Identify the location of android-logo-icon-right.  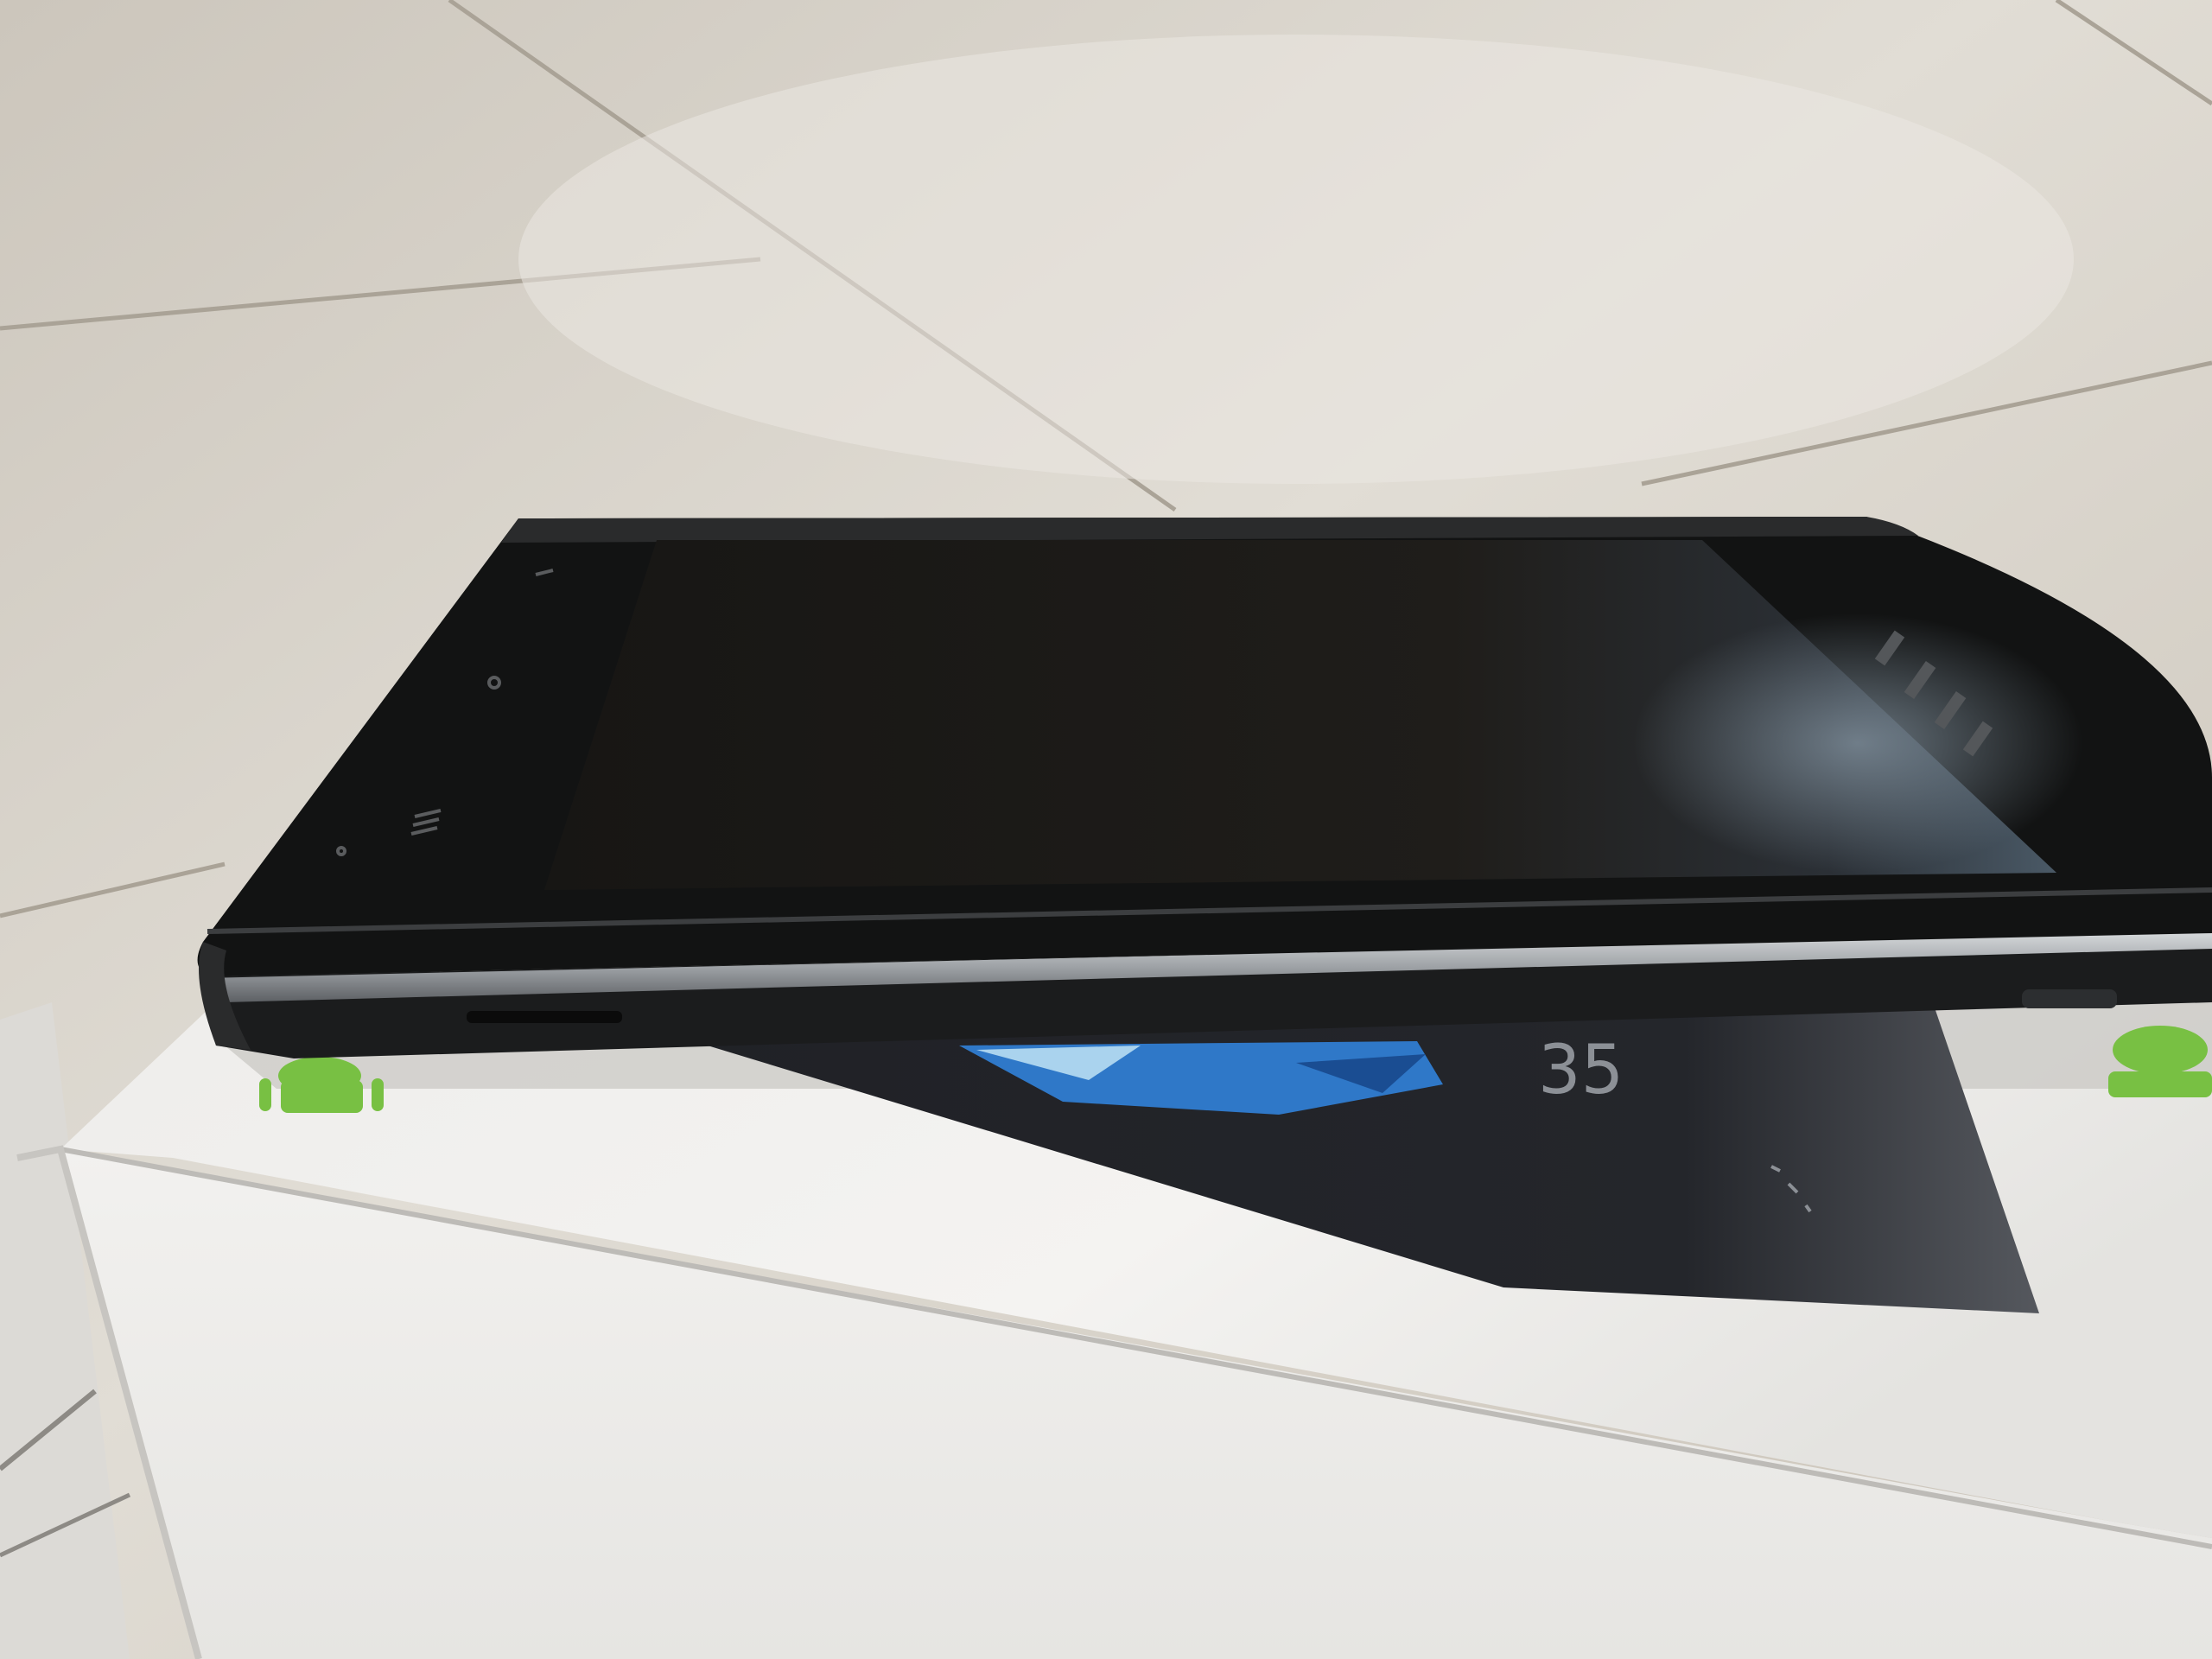
(2160, 1061).